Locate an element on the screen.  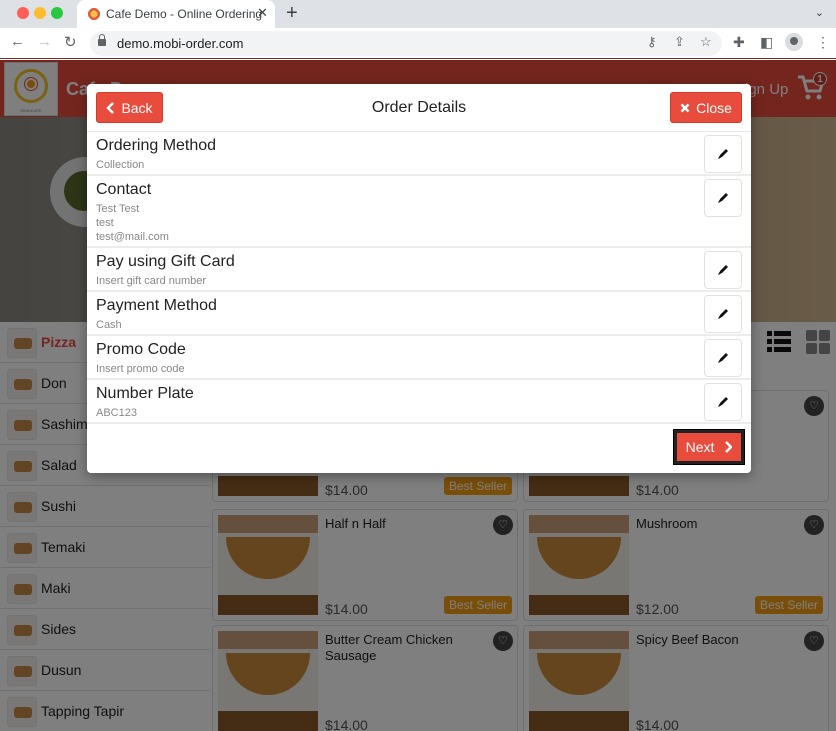
share-icon: ⇪ is located at coordinates (679, 42).